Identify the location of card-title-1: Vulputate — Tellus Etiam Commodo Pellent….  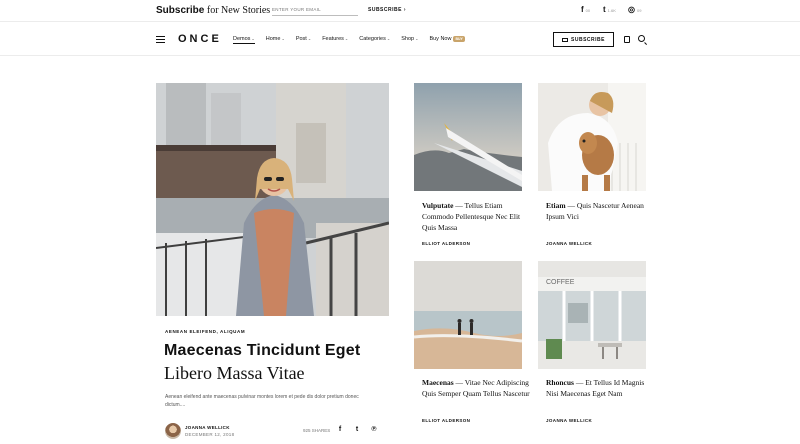
(476, 216).